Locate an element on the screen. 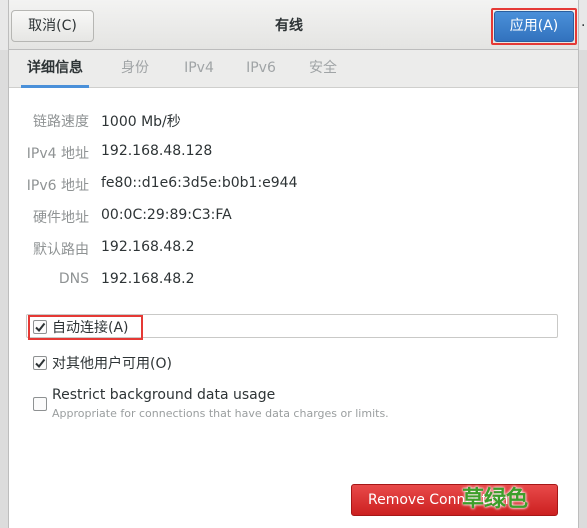 This screenshot has height=528, width=587. tab-ipv6: IPv6 is located at coordinates (261, 69).